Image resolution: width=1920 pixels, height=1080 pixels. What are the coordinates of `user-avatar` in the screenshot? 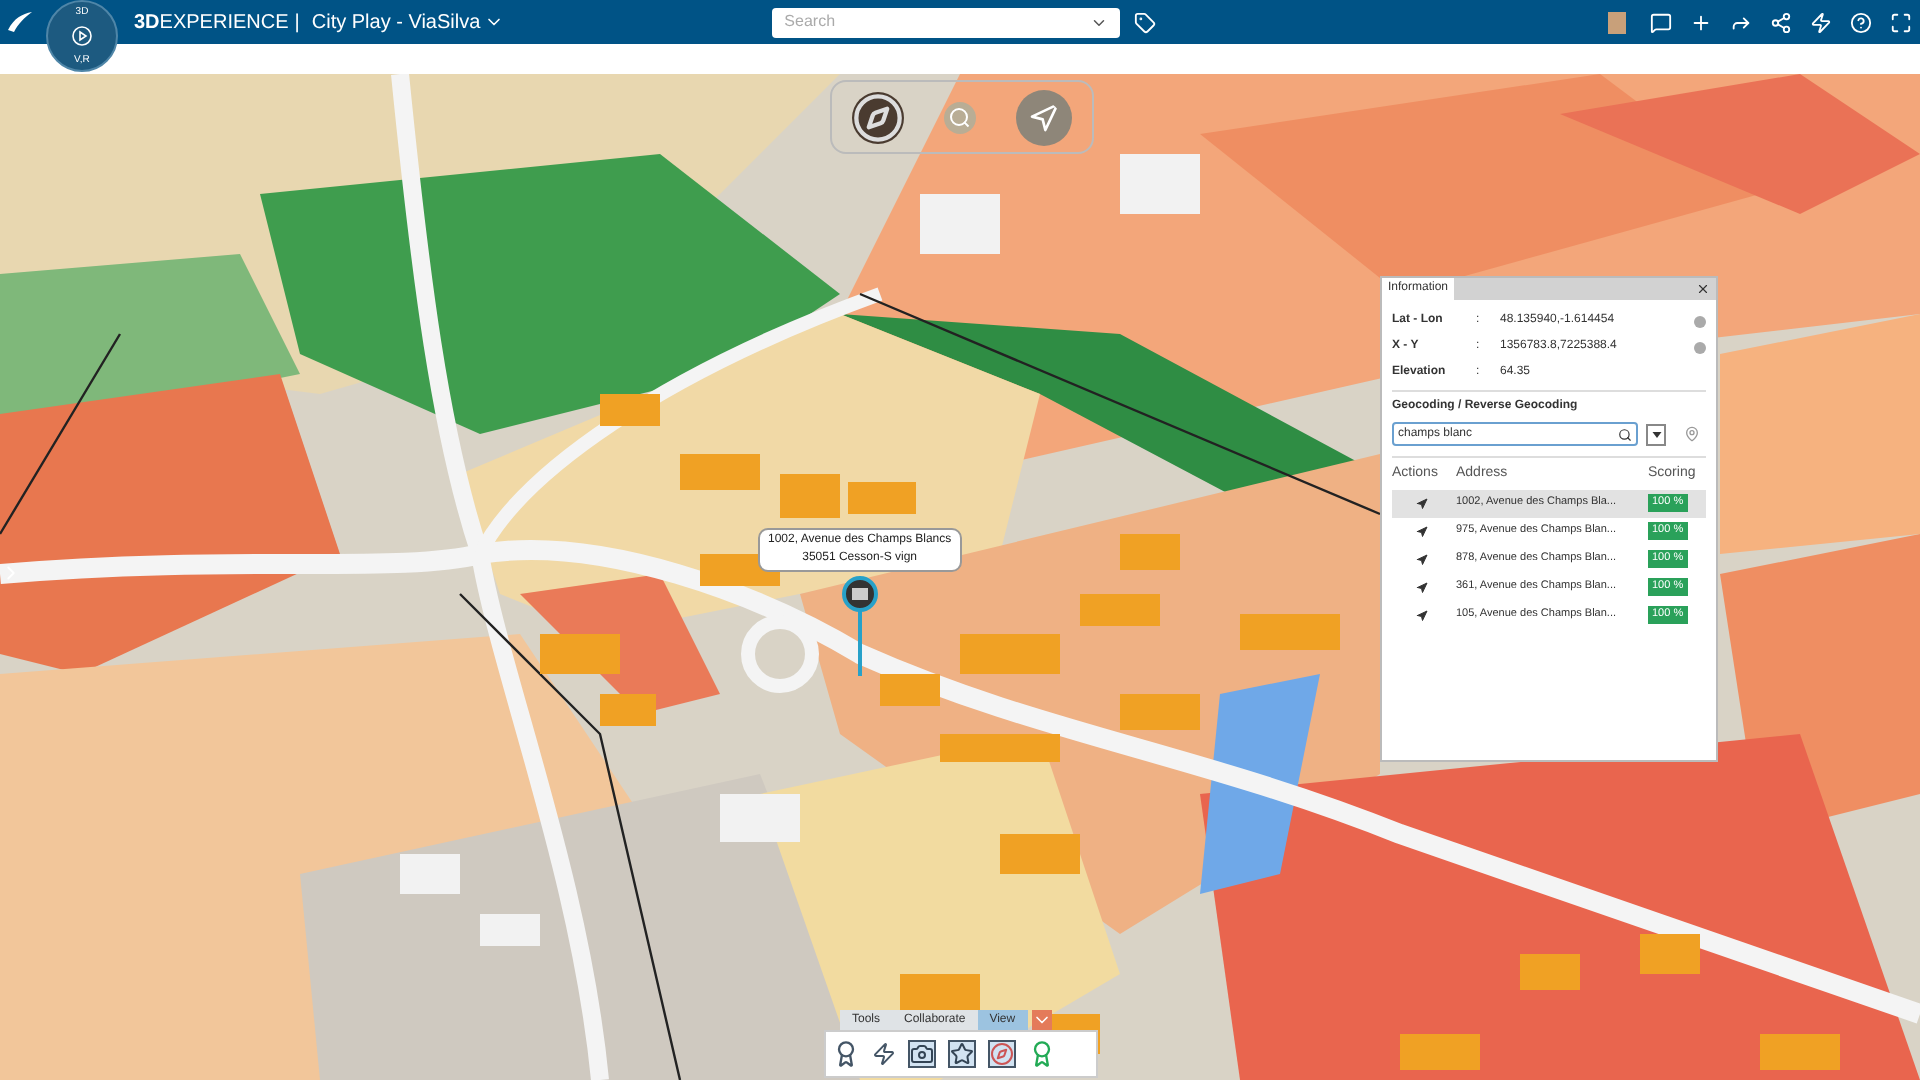 It's located at (1617, 22).